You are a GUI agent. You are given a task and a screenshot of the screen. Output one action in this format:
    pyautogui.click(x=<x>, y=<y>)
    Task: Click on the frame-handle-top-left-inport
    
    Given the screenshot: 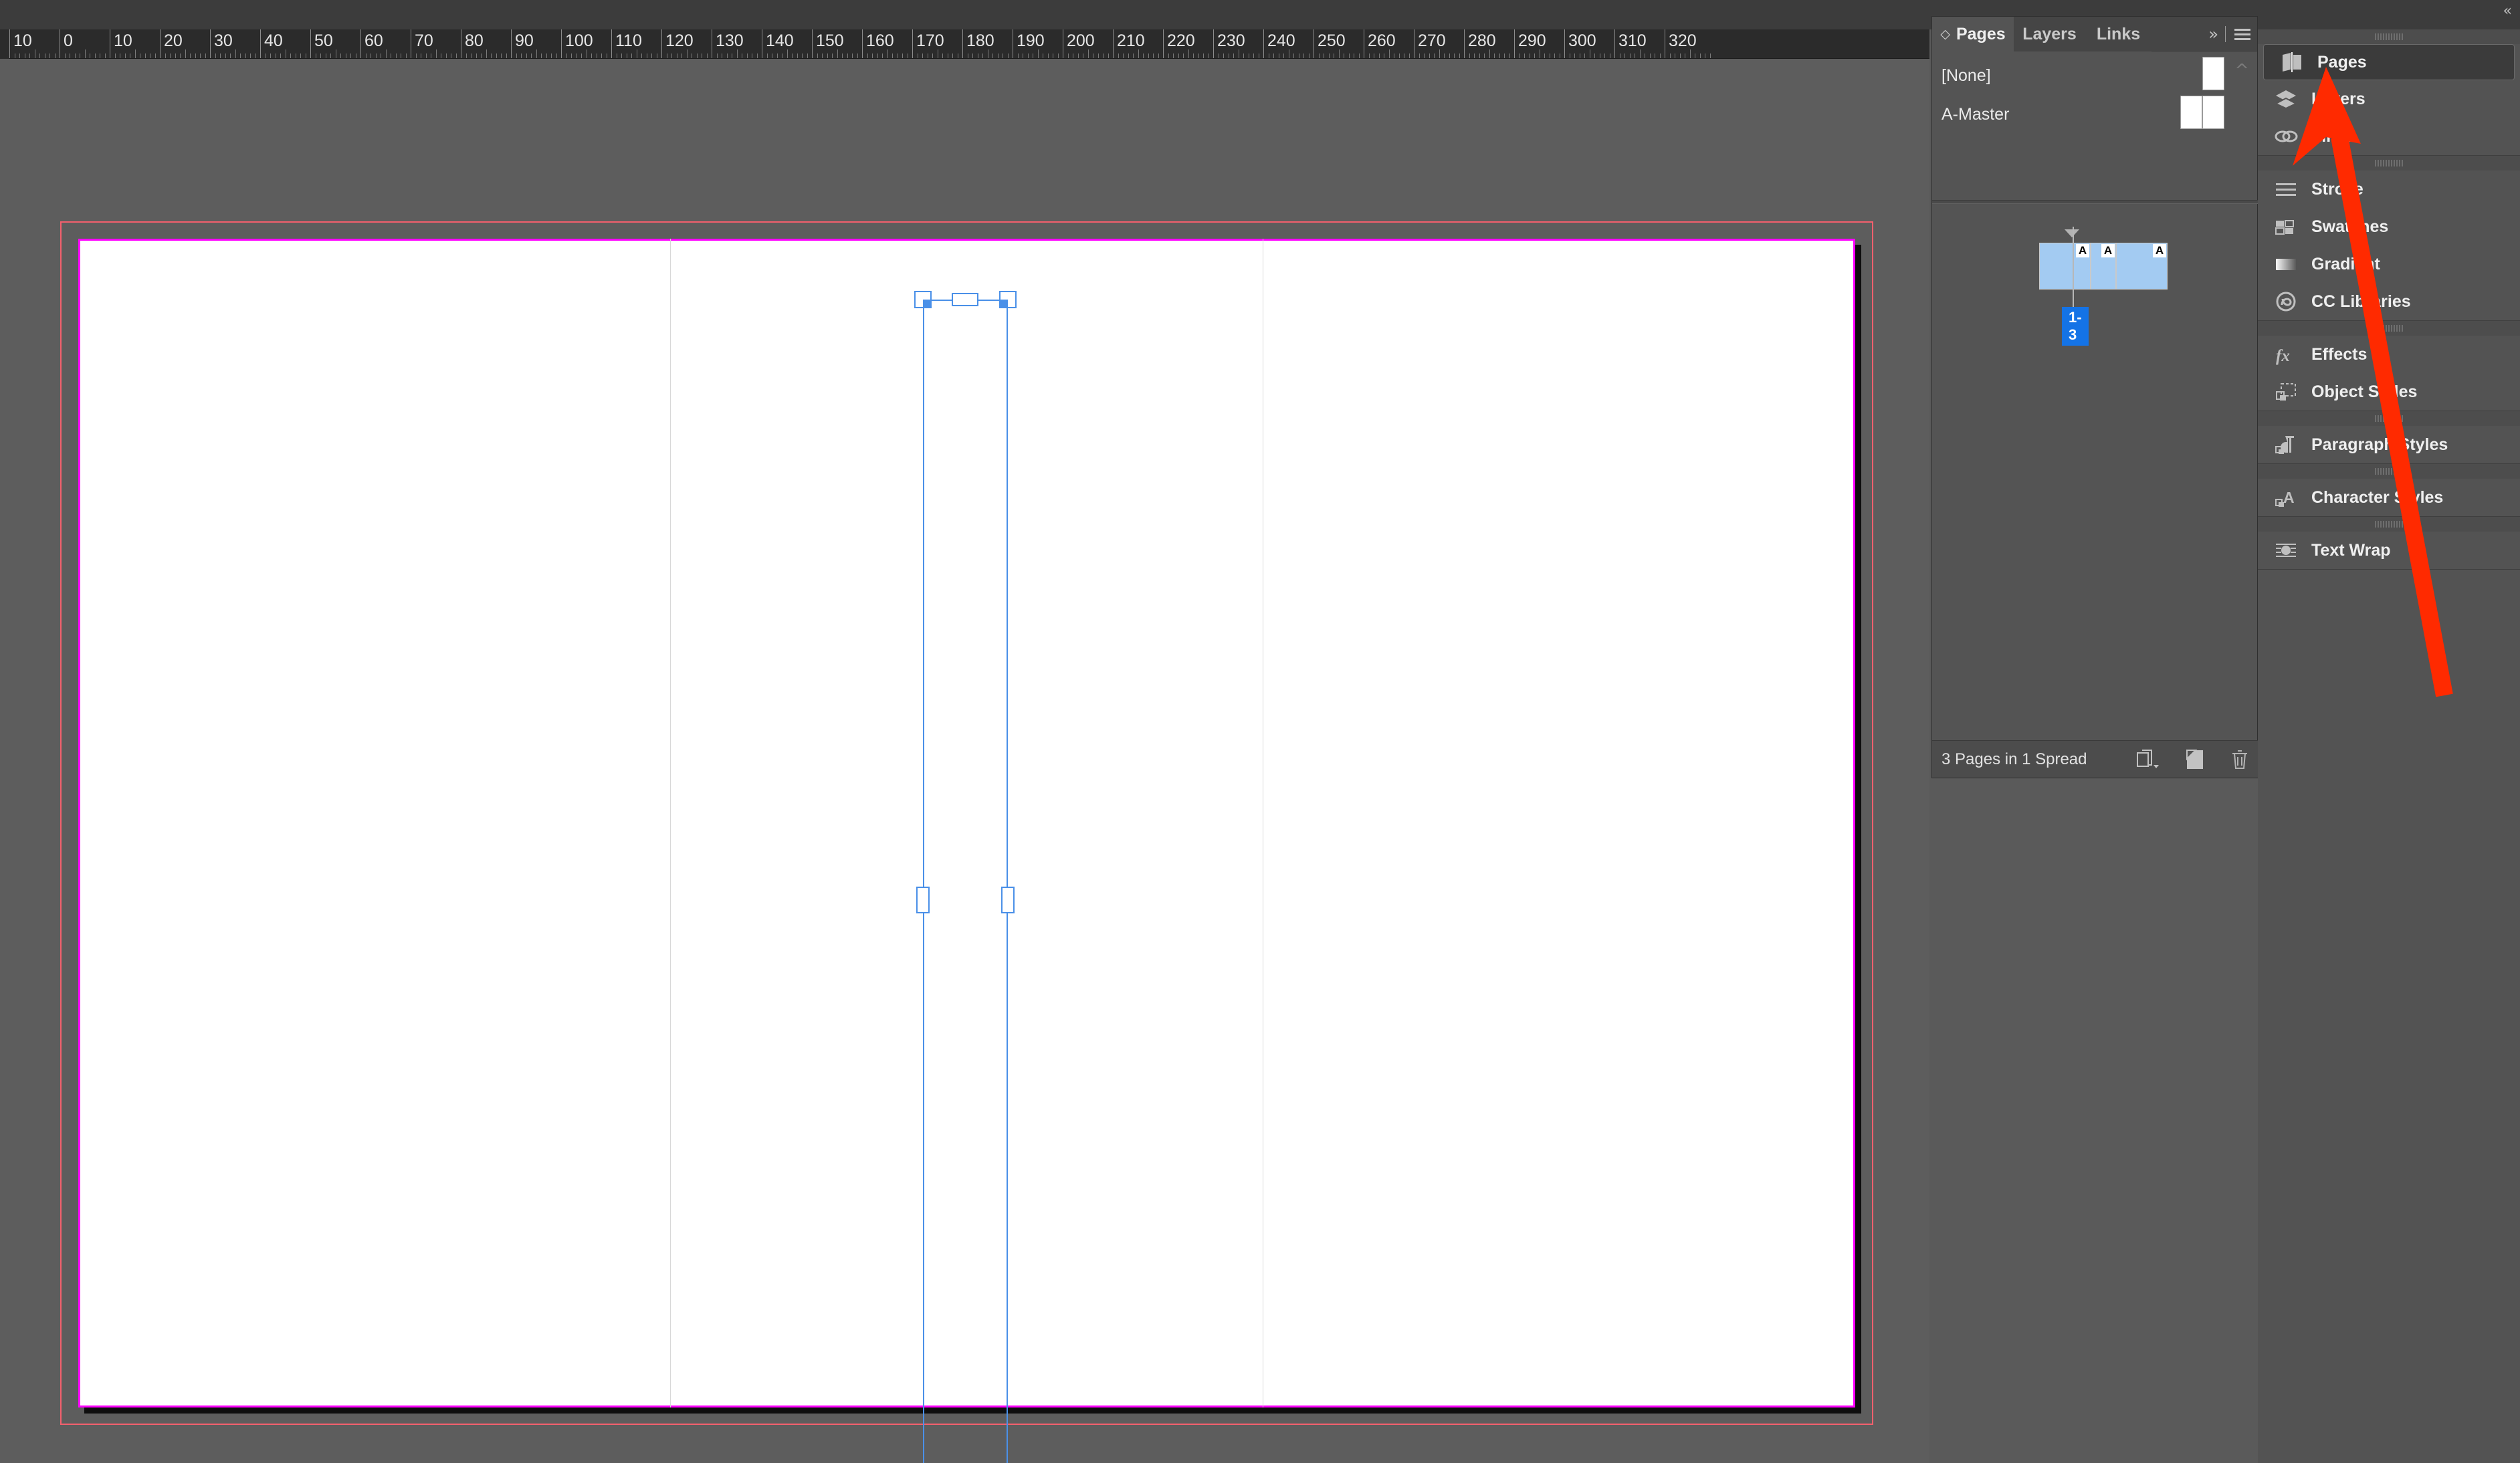 What is the action you would take?
    pyautogui.click(x=923, y=299)
    